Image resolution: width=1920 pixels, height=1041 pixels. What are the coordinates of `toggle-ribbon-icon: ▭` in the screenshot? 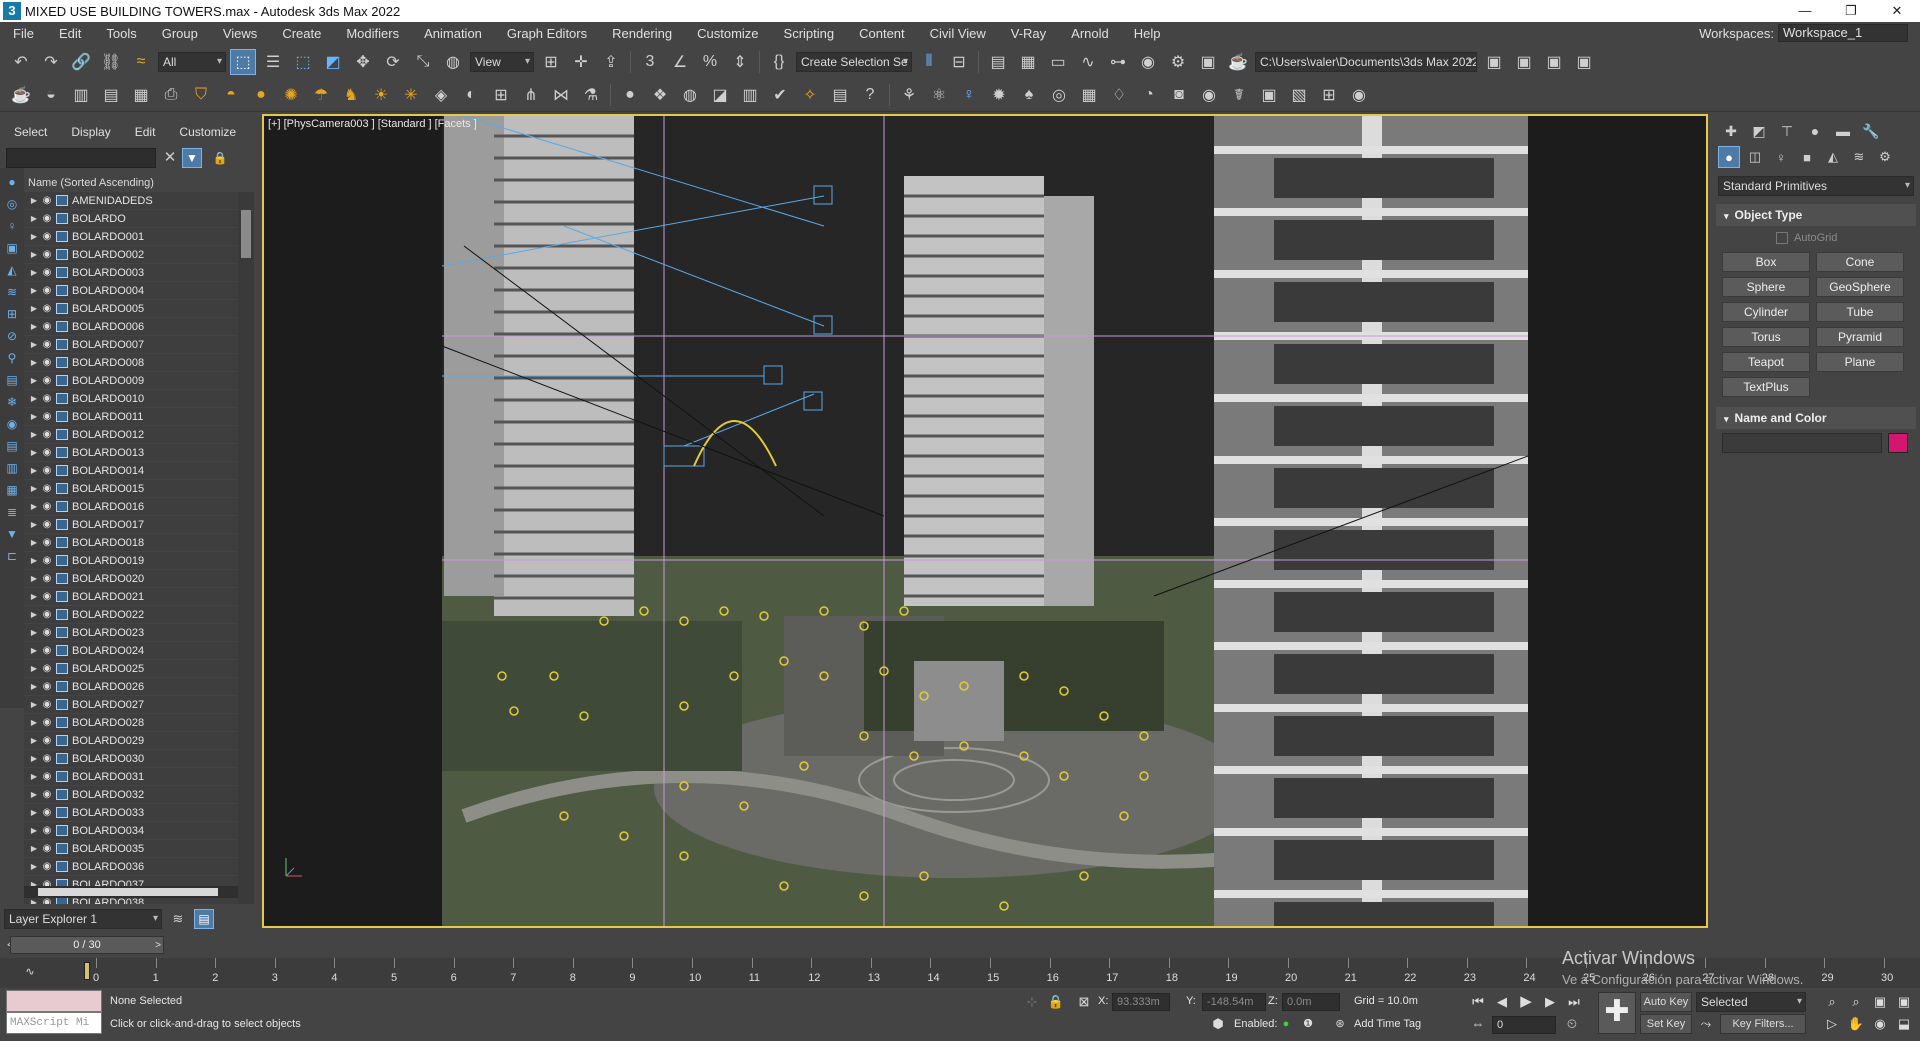 It's located at (1058, 62).